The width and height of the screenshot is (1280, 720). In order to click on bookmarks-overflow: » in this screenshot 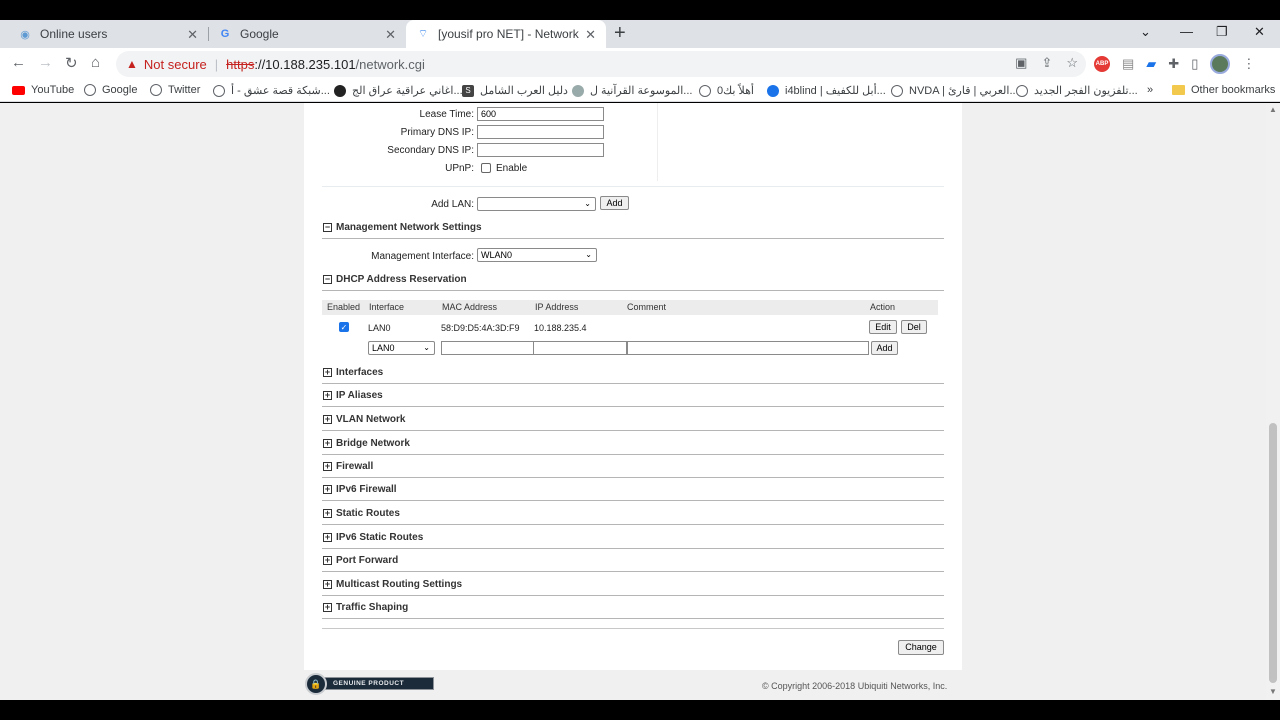, I will do `click(1150, 90)`.